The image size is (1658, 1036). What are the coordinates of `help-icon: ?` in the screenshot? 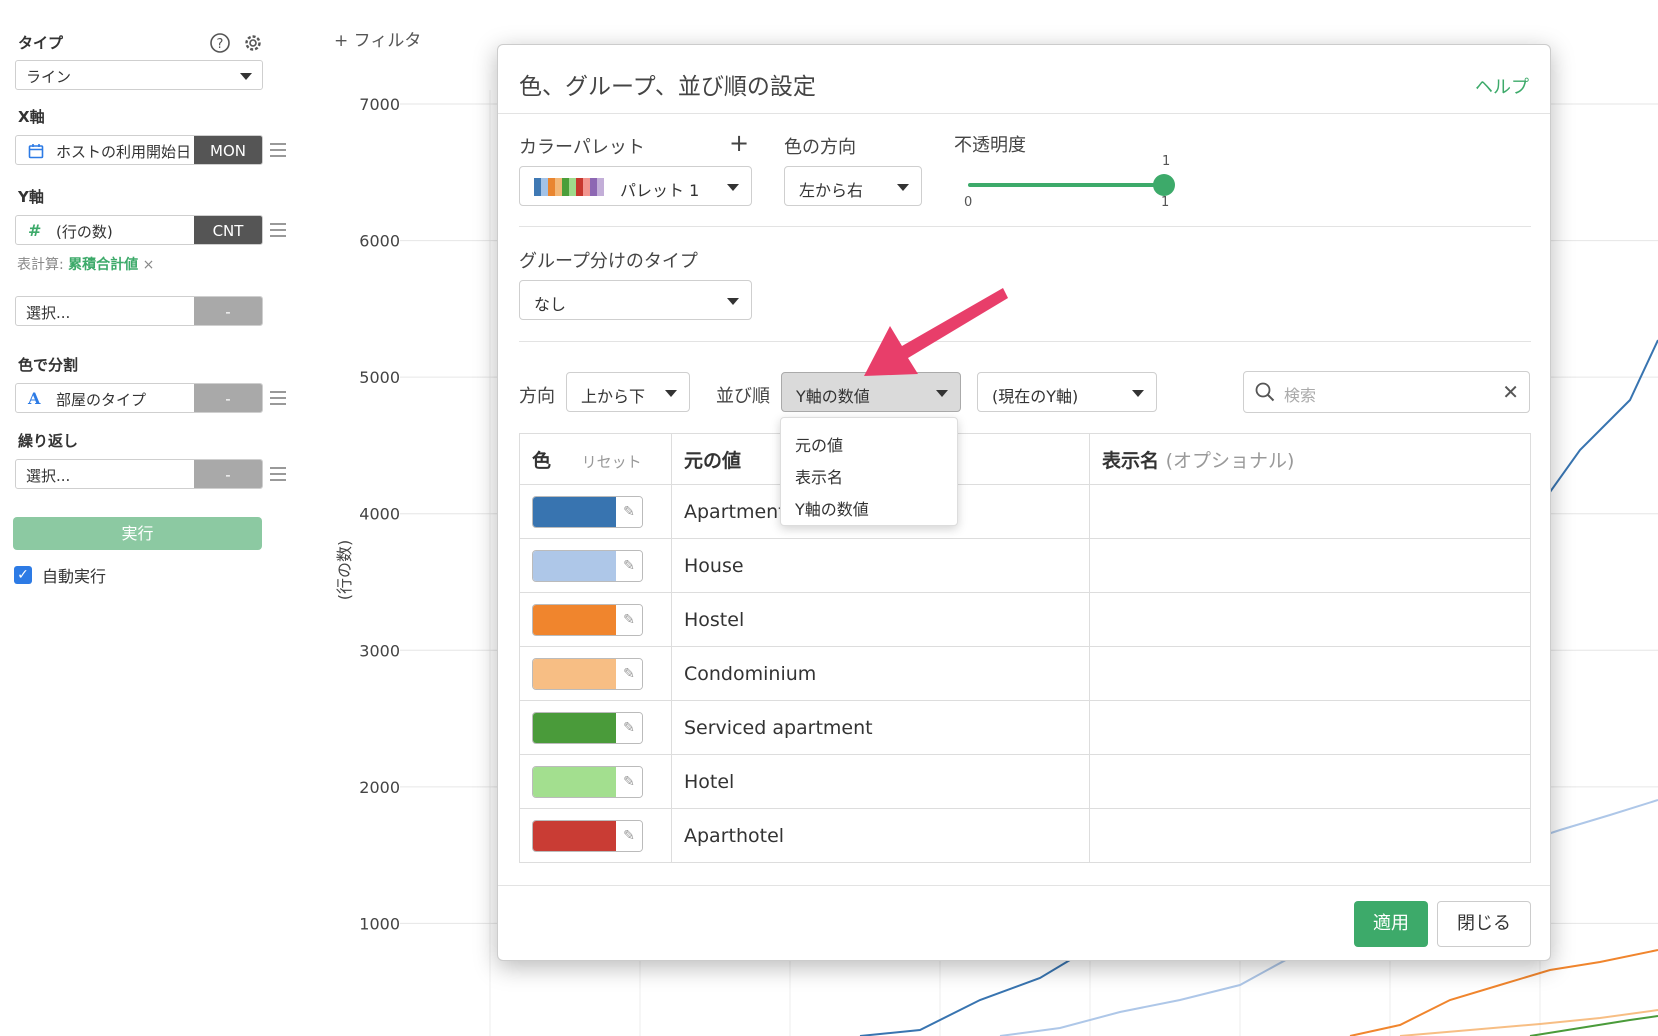 It's located at (220, 43).